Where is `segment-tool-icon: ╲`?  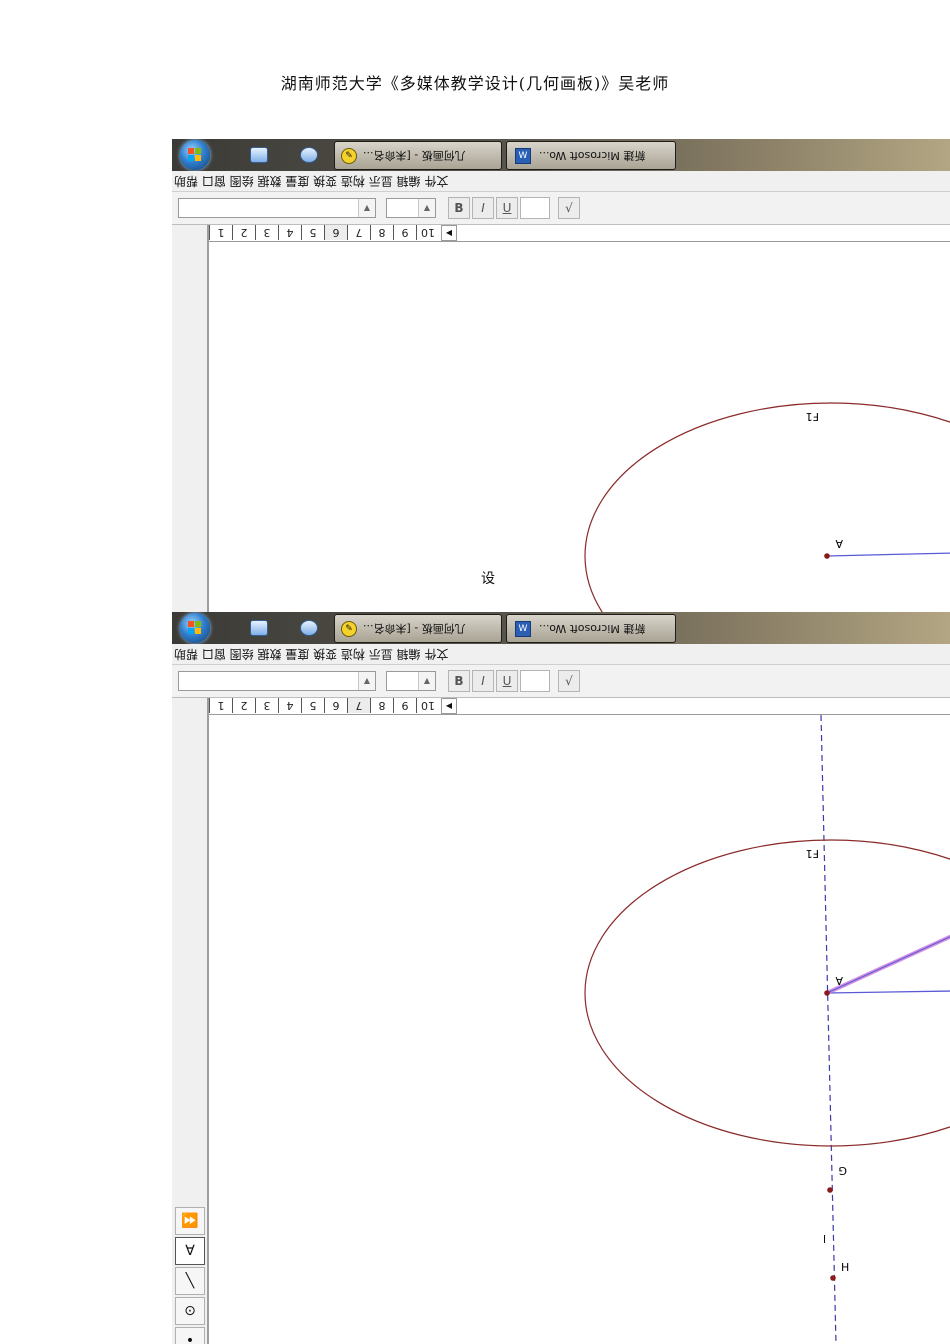
segment-tool-icon: ╲ is located at coordinates (190, 1281).